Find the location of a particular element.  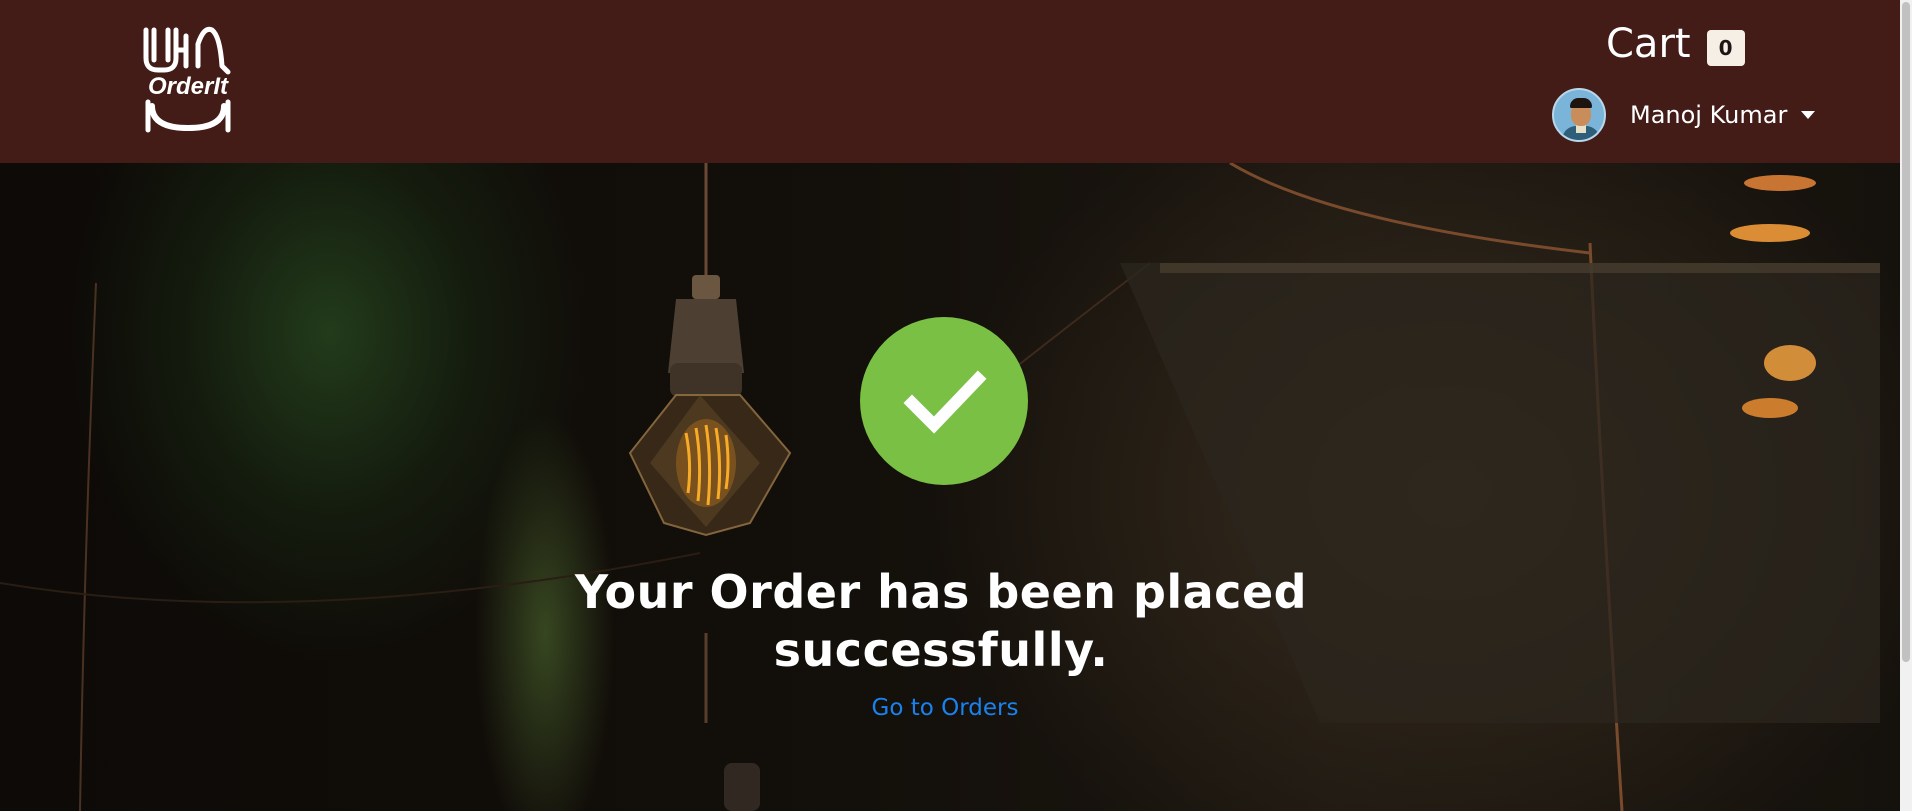

cart-label: Cart is located at coordinates (1648, 44).